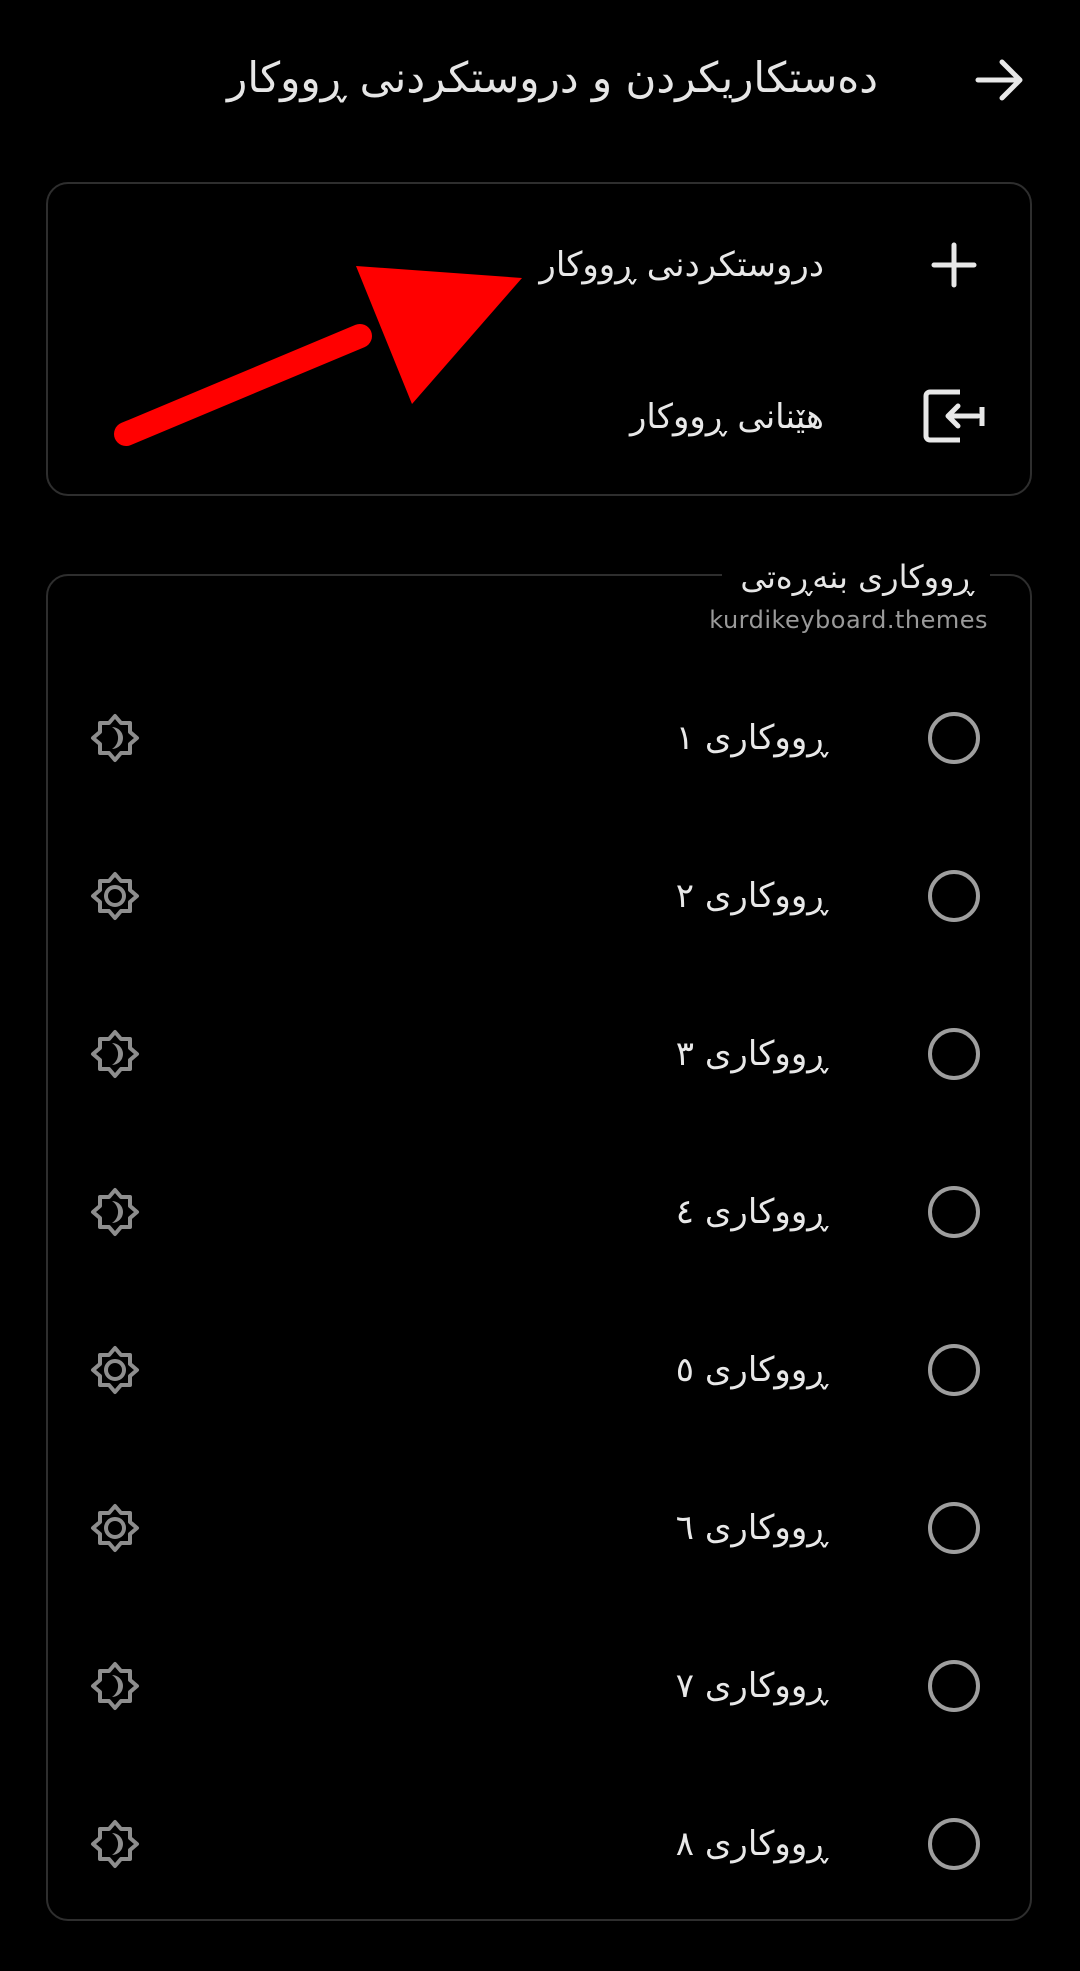 This screenshot has width=1080, height=1971. I want to click on back-button, so click(1000, 80).